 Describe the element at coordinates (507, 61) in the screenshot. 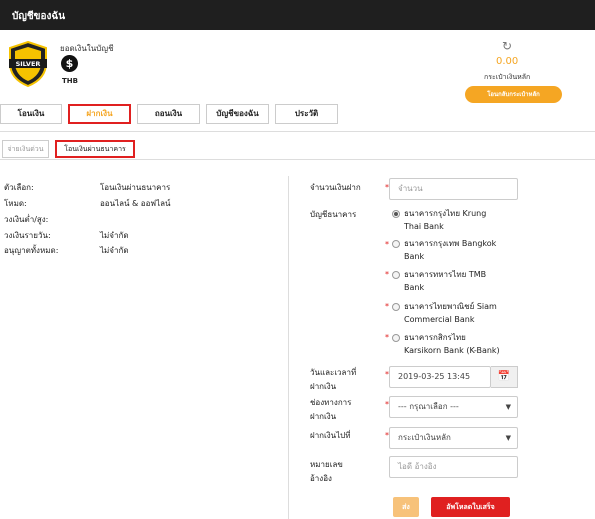

I see `main-wallet-balance: 0.00` at that location.